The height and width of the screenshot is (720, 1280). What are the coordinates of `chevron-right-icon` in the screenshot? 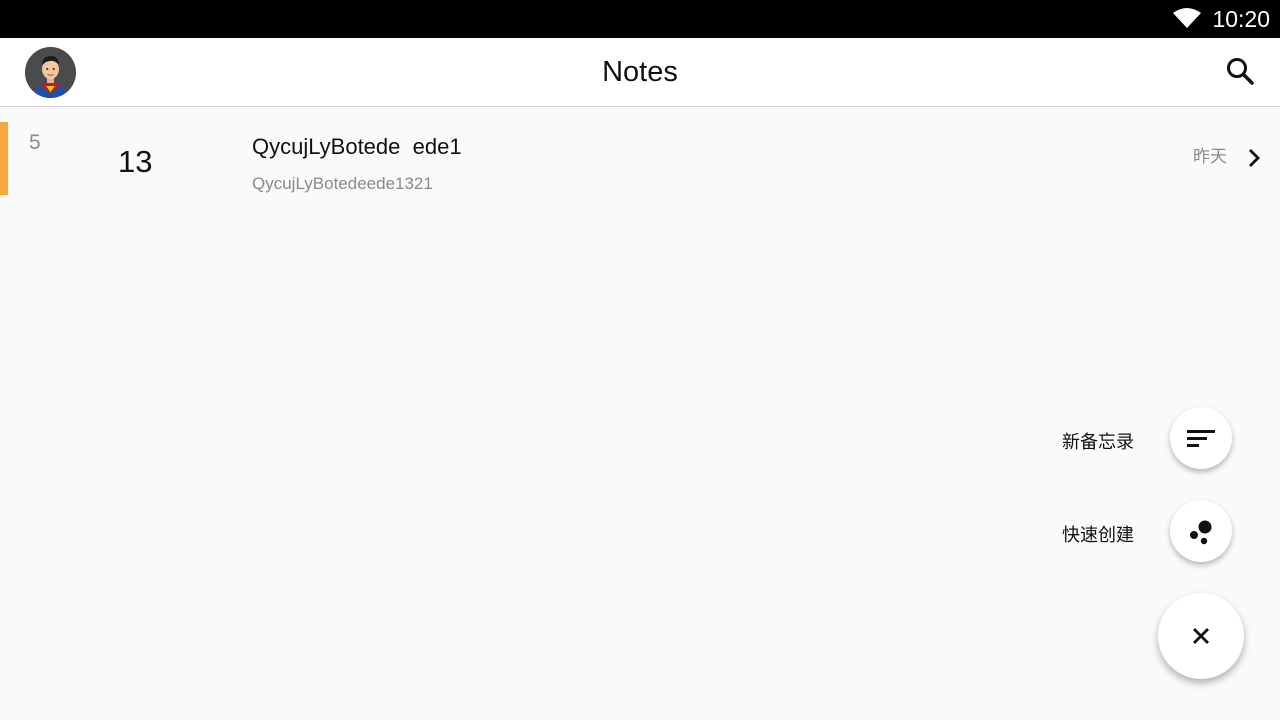 It's located at (1254, 158).